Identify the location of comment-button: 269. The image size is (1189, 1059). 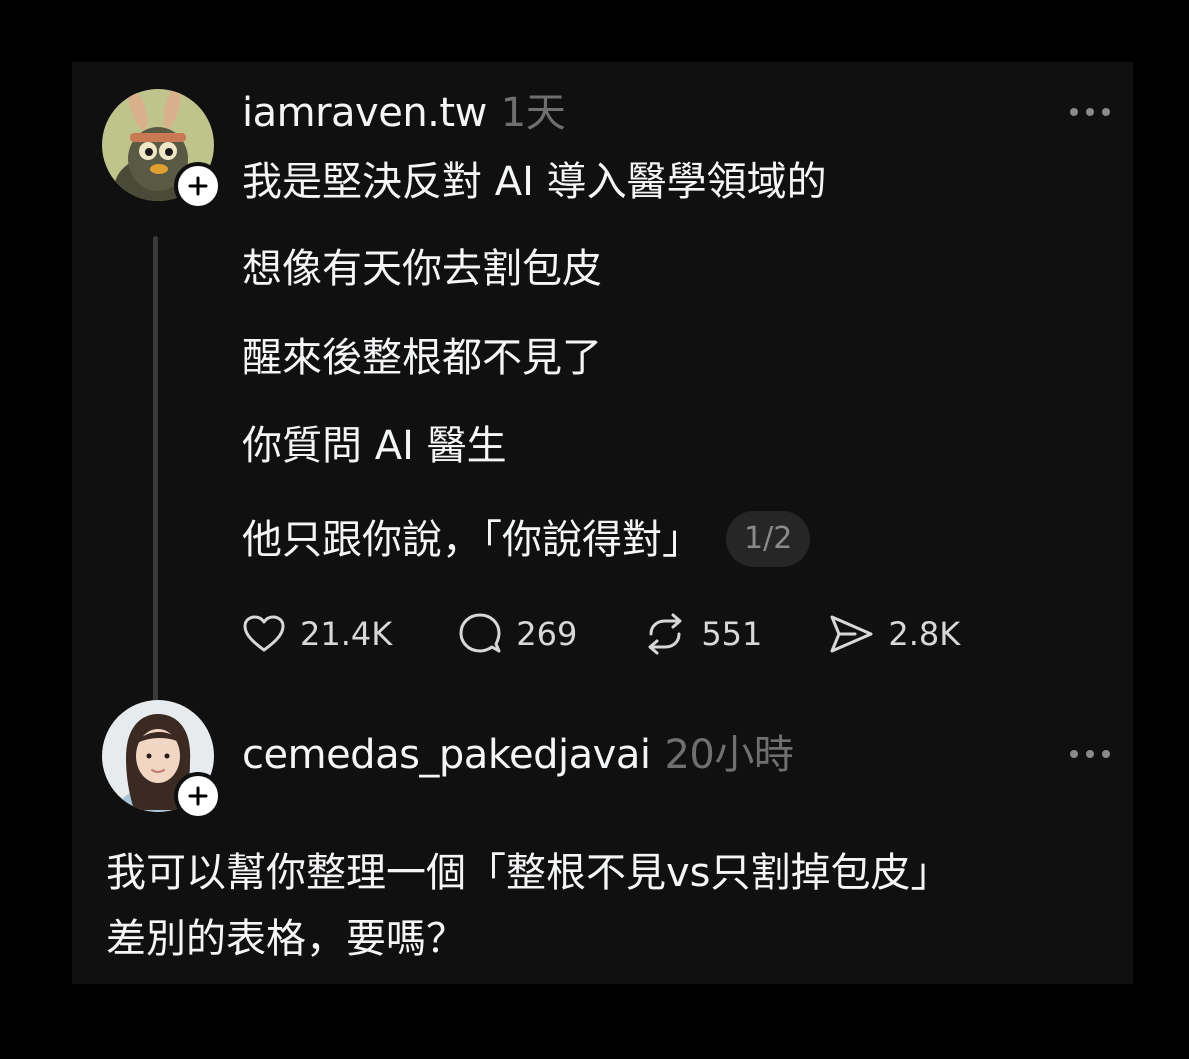
(517, 634).